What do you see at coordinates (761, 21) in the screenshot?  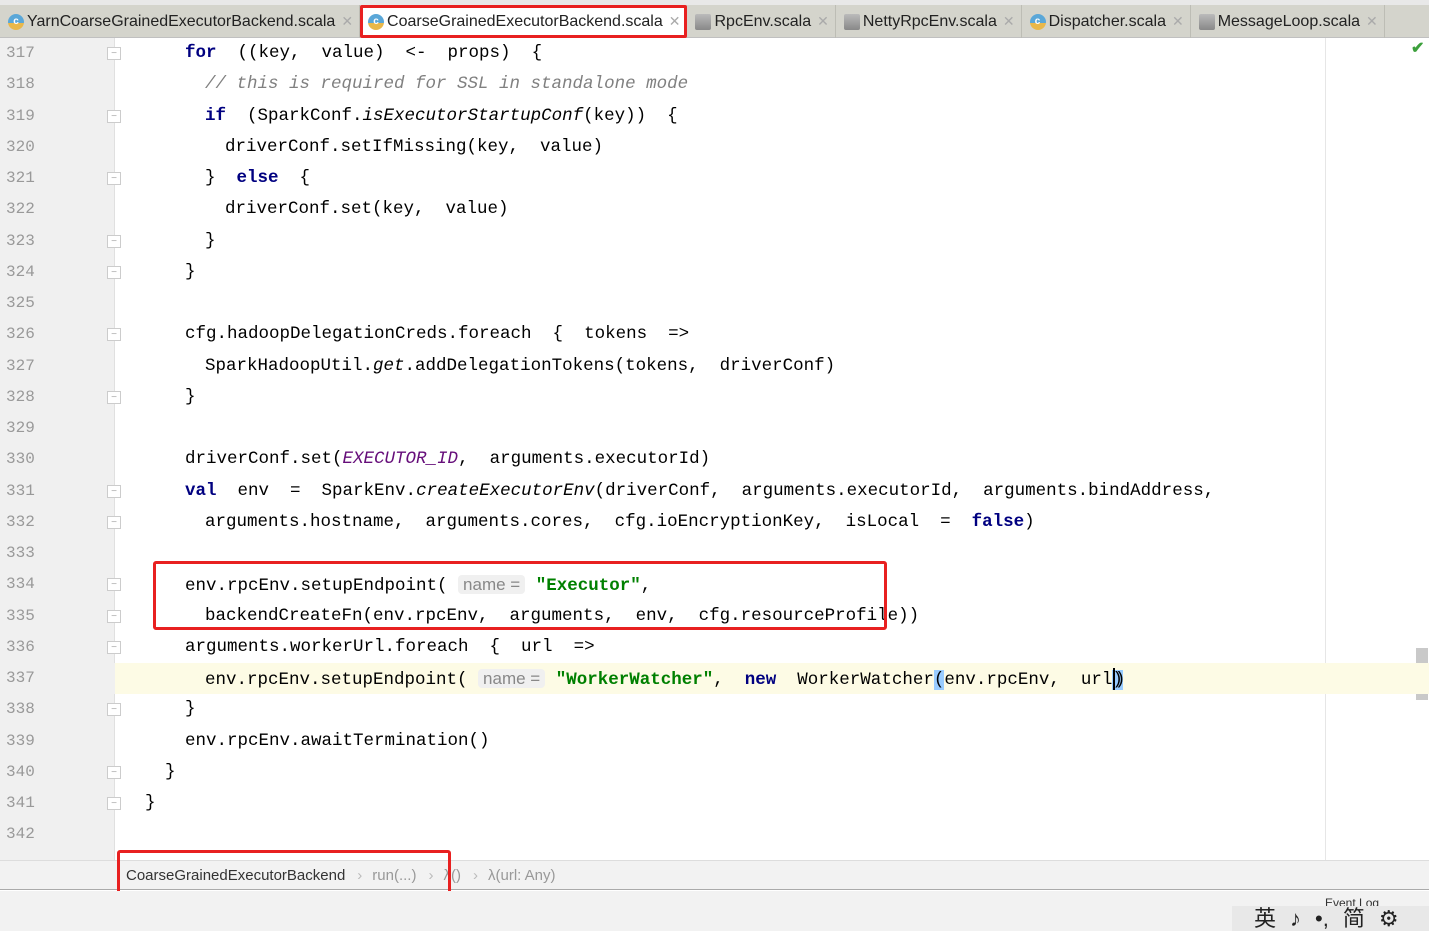 I see `tab-rpcenv: RpcEnv.scala ✕` at bounding box center [761, 21].